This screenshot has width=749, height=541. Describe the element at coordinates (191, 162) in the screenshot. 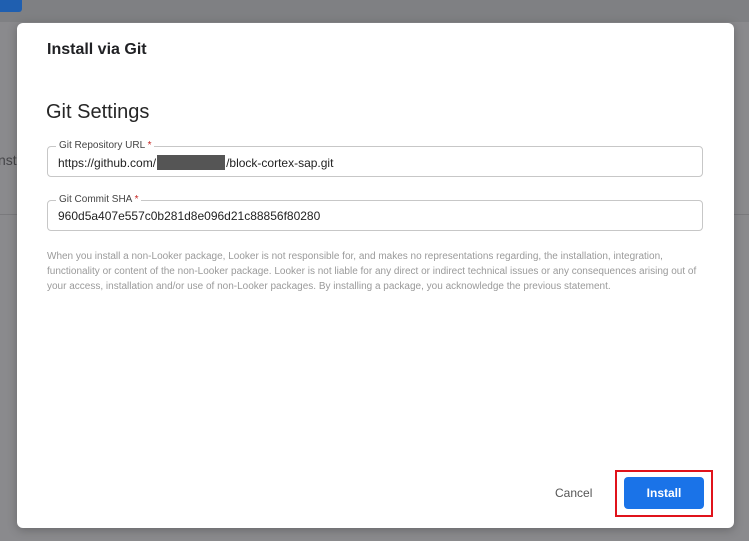

I see `redacted-block` at that location.